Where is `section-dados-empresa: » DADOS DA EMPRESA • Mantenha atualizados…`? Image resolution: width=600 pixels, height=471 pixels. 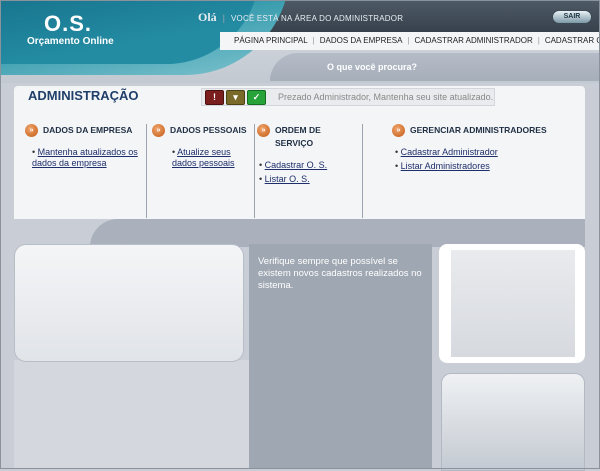
section-dados-empresa: » DADOS DA EMPRESA • Mantenha atualizados… is located at coordinates (82, 148).